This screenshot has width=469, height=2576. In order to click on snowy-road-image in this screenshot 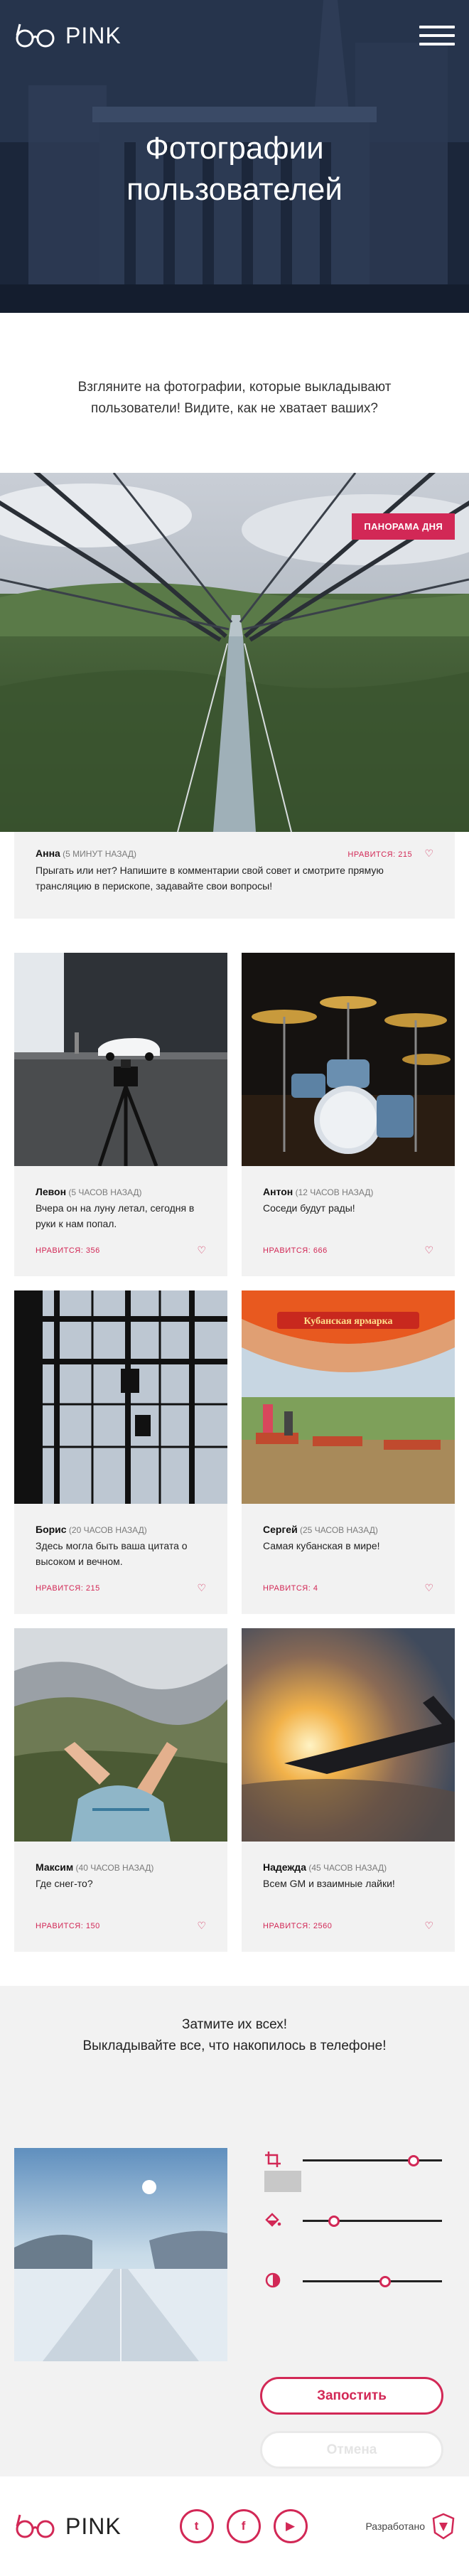, I will do `click(120, 2254)`.